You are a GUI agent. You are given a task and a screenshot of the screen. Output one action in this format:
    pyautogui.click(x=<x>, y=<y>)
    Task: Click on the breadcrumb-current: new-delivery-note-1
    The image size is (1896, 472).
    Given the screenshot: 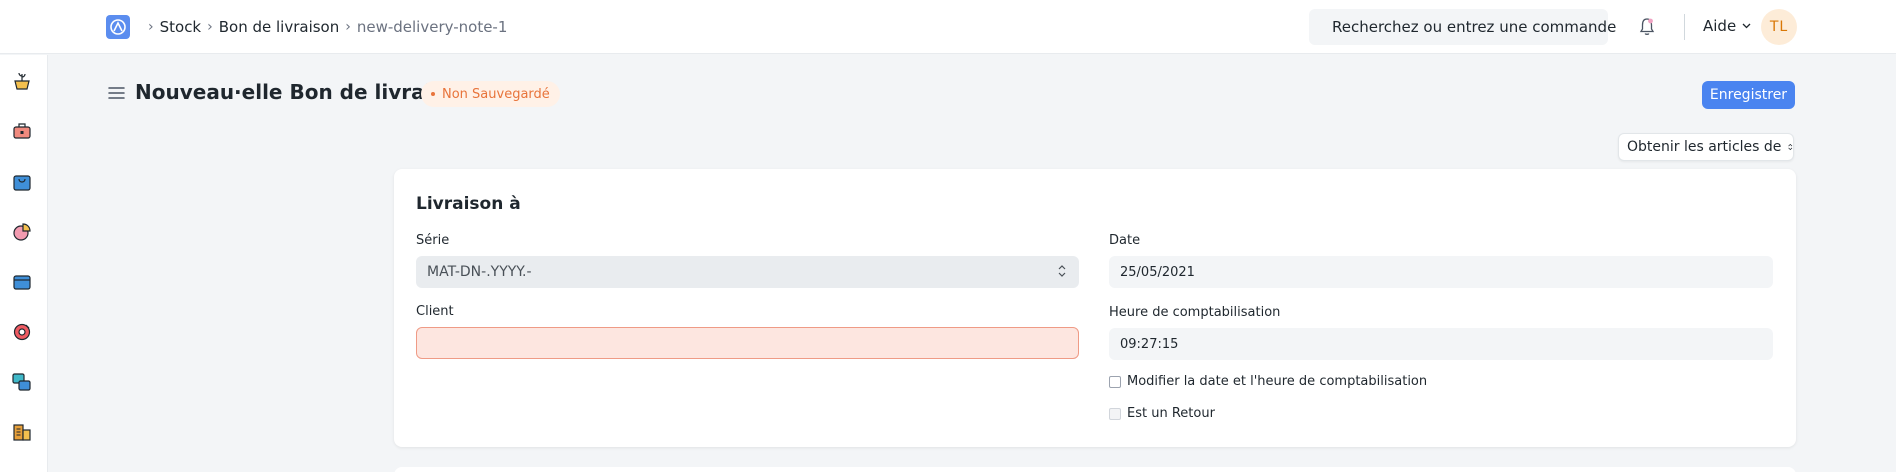 What is the action you would take?
    pyautogui.click(x=432, y=27)
    